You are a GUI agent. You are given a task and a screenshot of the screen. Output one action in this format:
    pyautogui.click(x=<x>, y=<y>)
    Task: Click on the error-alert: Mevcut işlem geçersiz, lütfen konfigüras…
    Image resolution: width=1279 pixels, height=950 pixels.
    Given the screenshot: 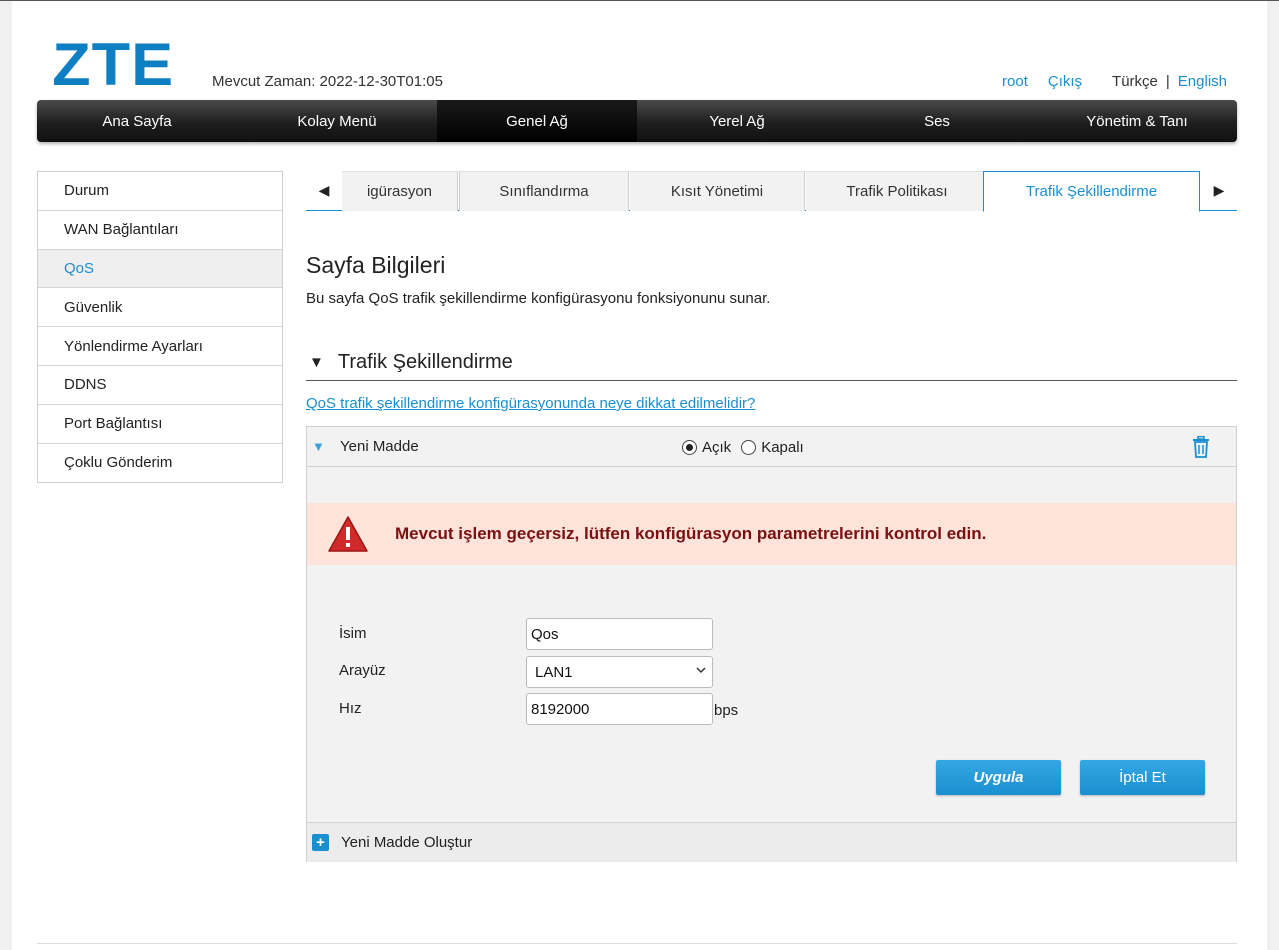 What is the action you would take?
    pyautogui.click(x=771, y=534)
    